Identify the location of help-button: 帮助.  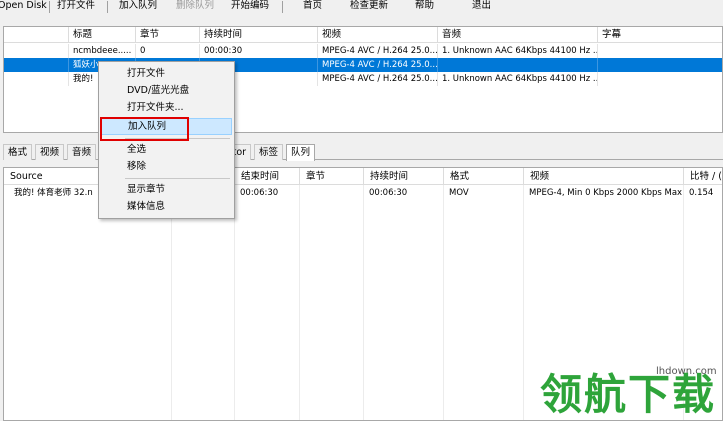
(424, 7).